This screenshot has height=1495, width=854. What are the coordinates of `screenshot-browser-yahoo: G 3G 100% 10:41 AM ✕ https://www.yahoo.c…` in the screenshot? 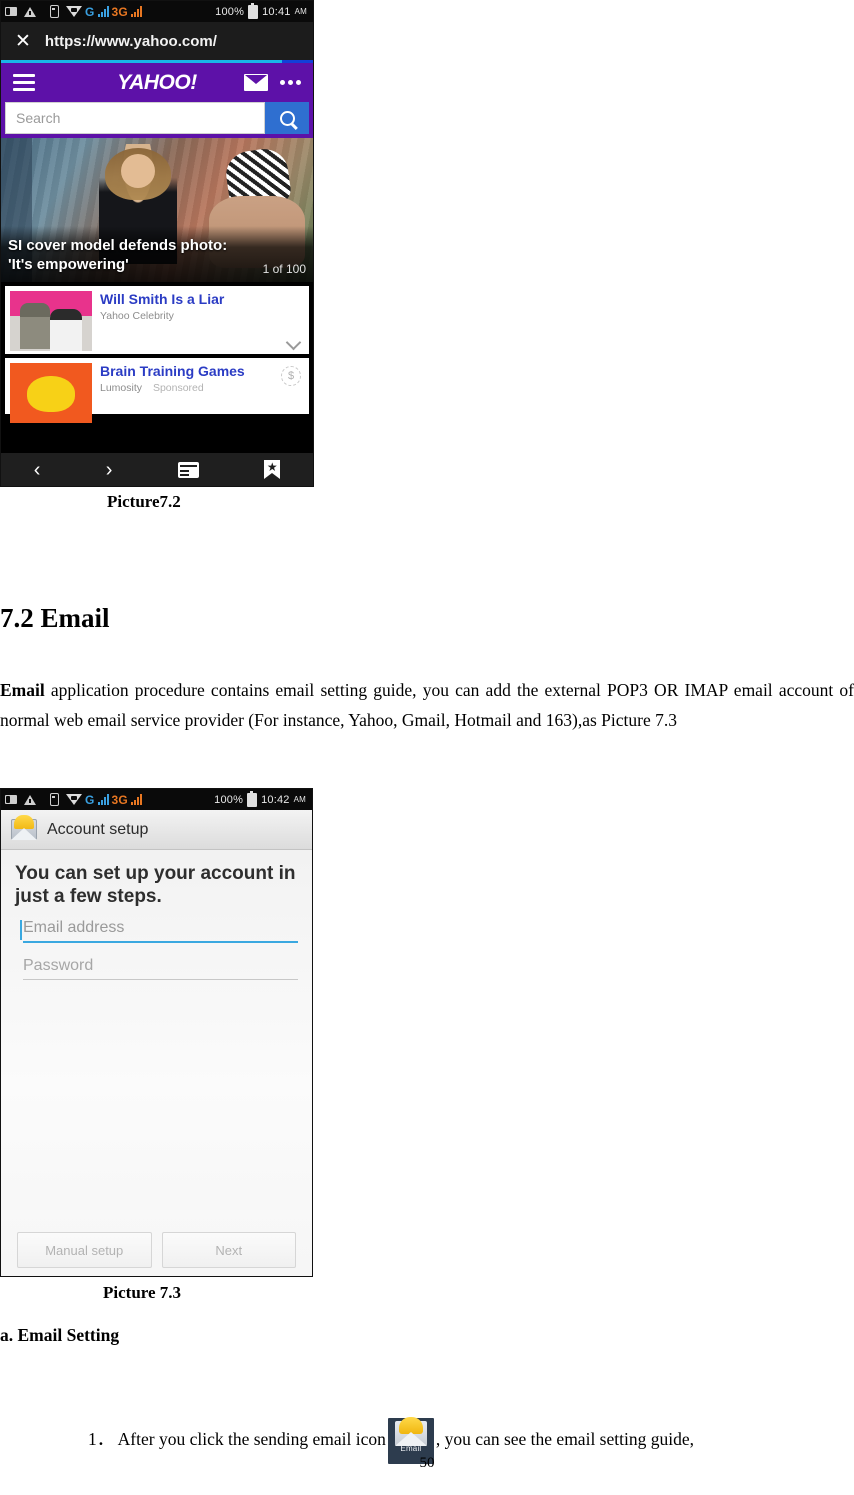 It's located at (157, 243).